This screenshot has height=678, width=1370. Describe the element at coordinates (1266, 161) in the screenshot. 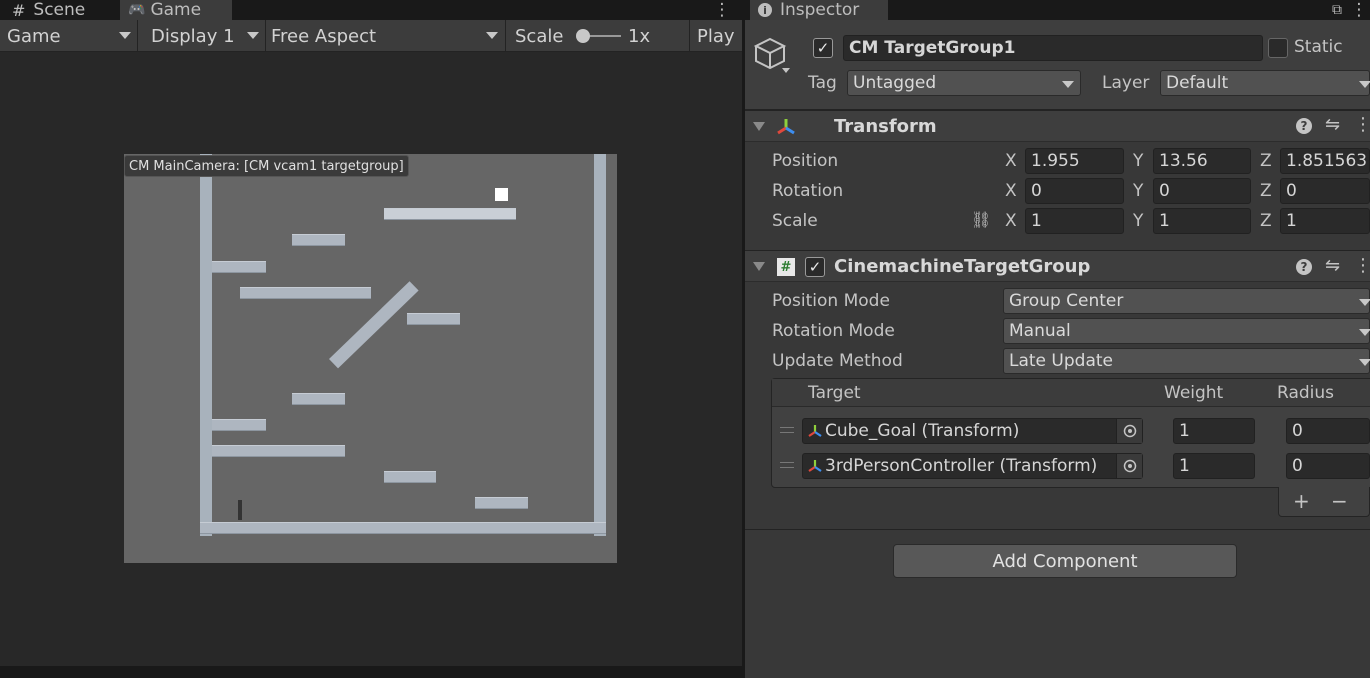

I see `position-z-label: Z` at that location.